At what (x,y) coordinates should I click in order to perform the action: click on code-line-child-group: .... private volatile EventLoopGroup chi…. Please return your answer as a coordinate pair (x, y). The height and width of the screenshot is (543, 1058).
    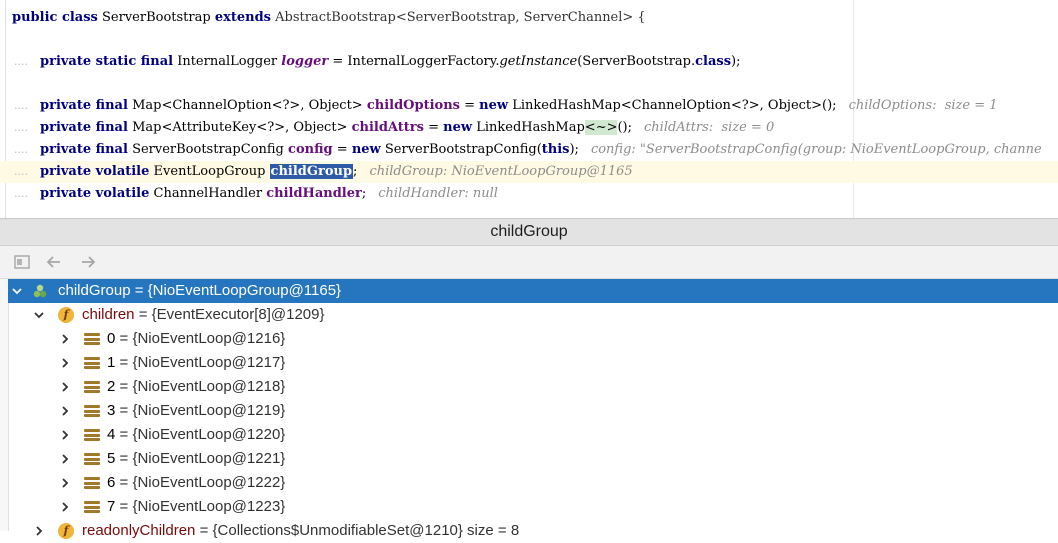
    Looking at the image, I should click on (529, 172).